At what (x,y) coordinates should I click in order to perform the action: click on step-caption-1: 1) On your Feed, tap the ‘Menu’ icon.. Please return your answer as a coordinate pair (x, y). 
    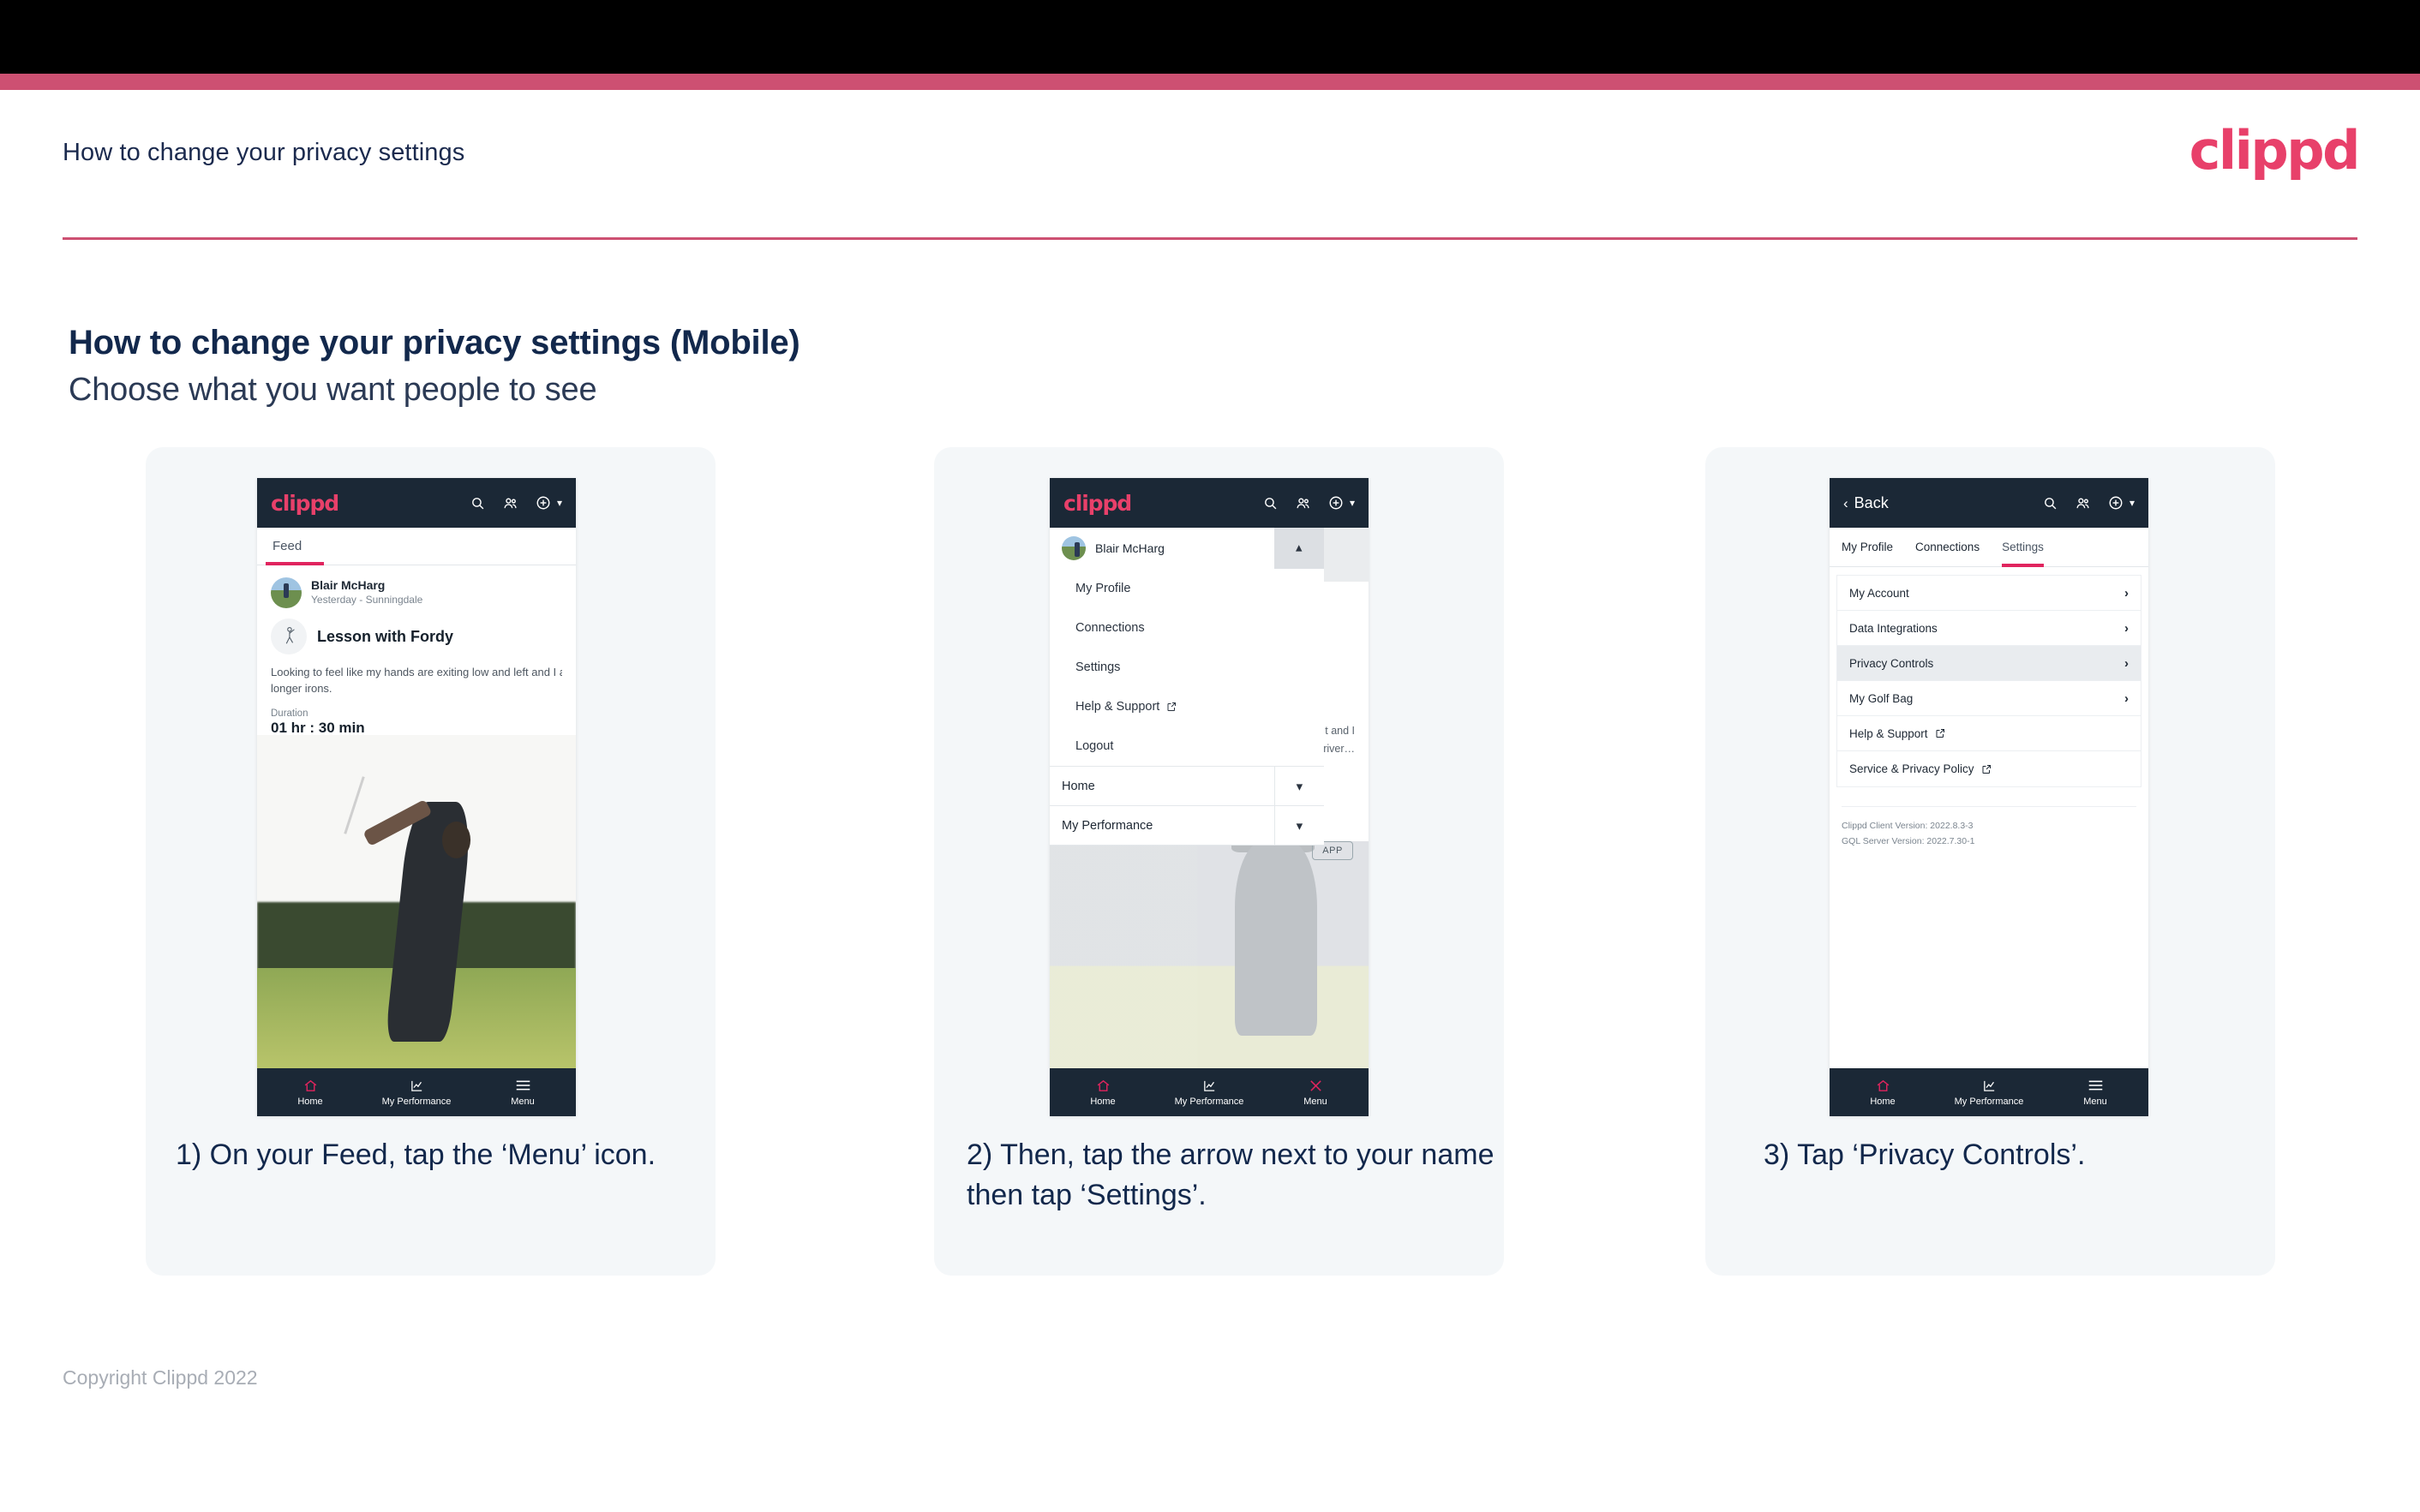
    Looking at the image, I should click on (416, 1155).